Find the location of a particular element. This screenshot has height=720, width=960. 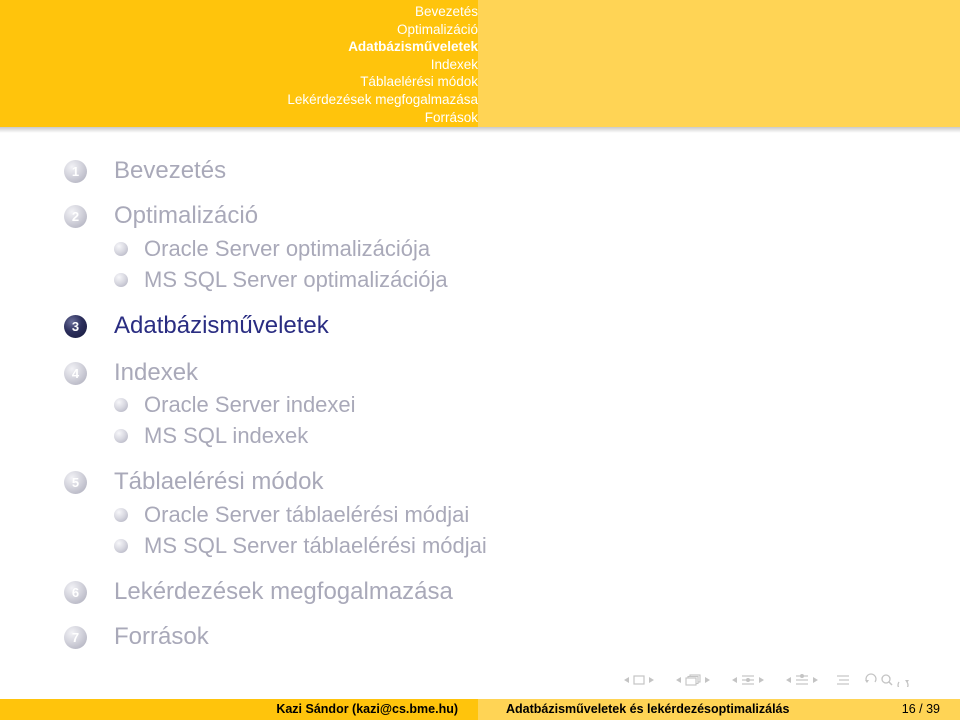

navigation-symbols is located at coordinates (785, 680).